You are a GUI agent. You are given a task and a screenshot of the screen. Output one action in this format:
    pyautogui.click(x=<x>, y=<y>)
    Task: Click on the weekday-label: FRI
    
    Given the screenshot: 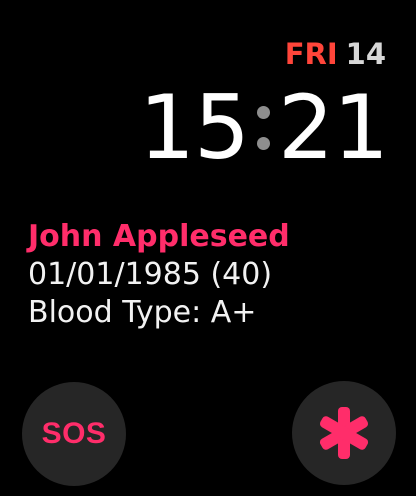 What is the action you would take?
    pyautogui.click(x=311, y=54)
    